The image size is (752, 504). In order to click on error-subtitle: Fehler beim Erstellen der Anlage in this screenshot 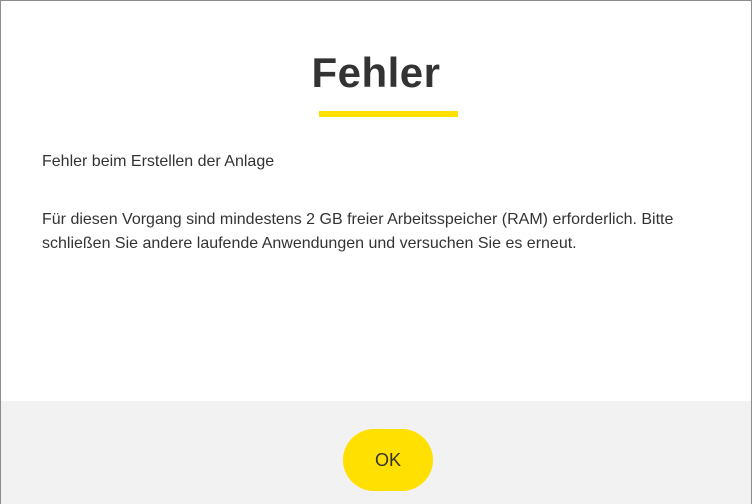, I will do `click(158, 161)`.